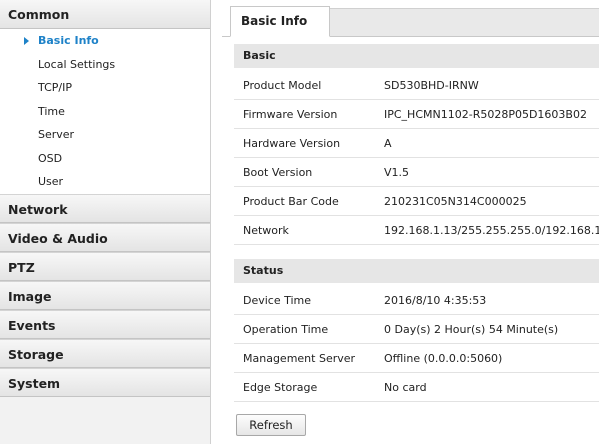  I want to click on sidebar-item-user: User, so click(105, 182).